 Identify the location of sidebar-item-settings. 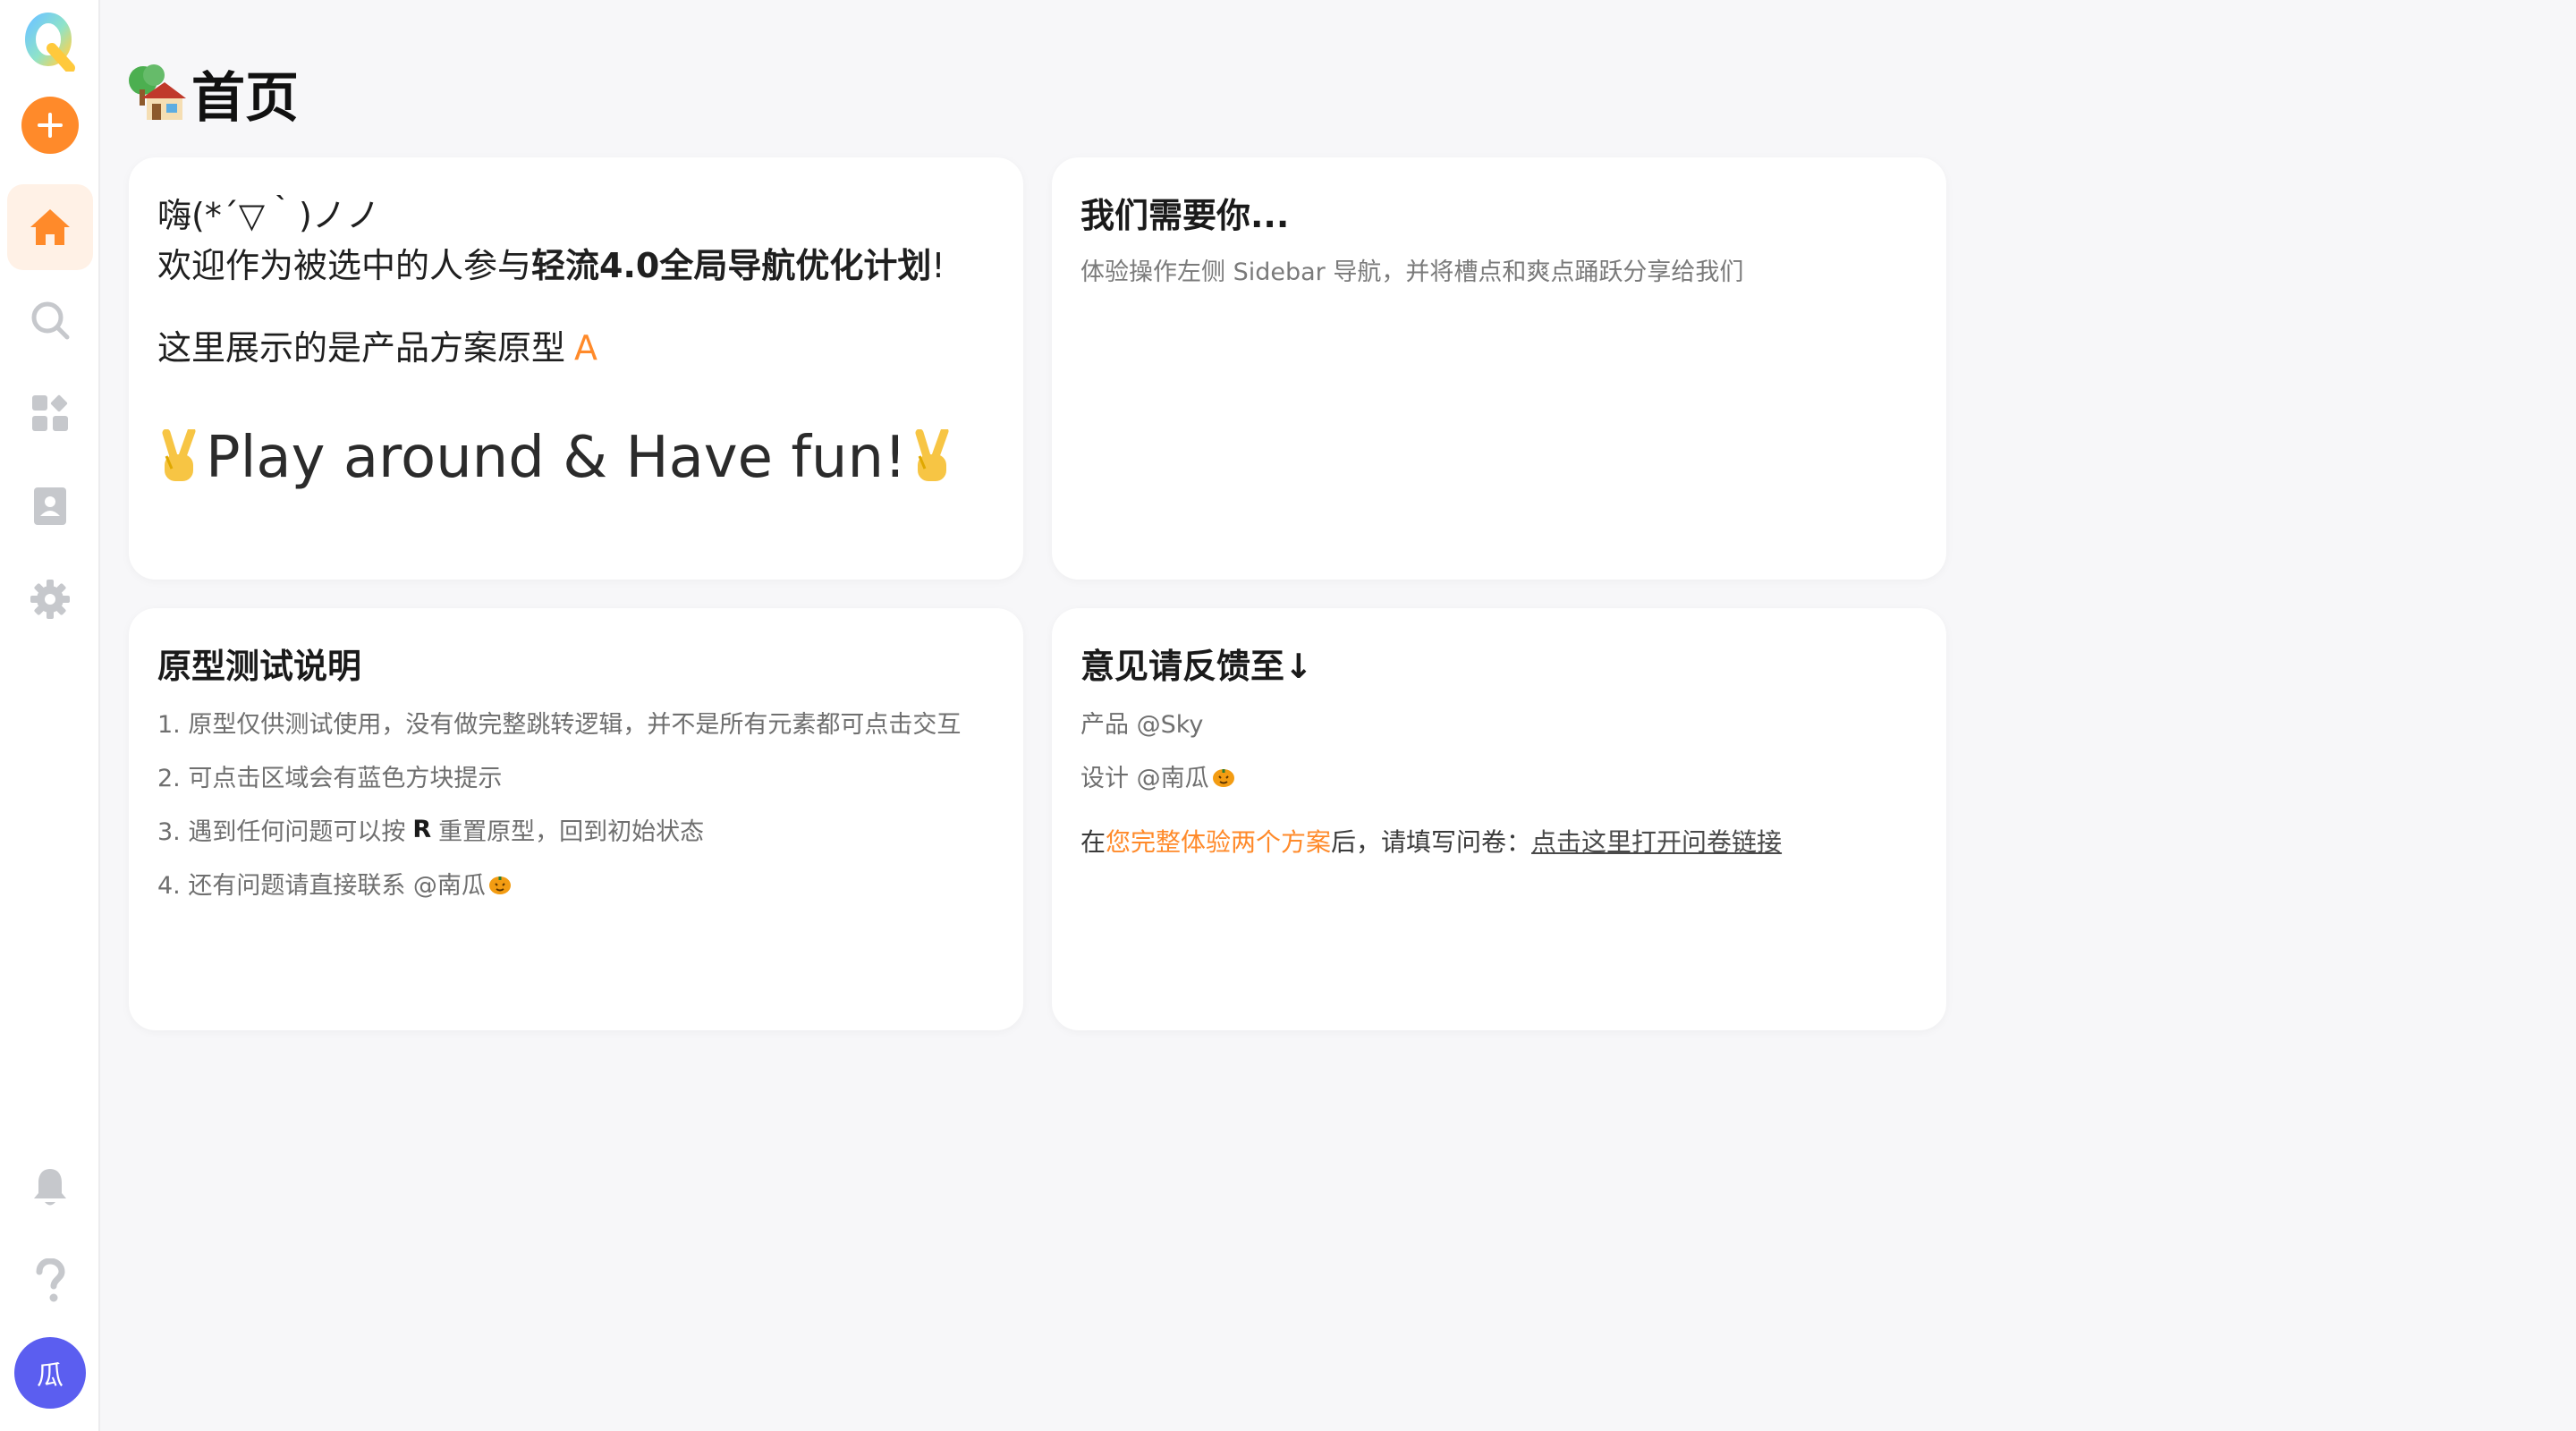
(50, 599).